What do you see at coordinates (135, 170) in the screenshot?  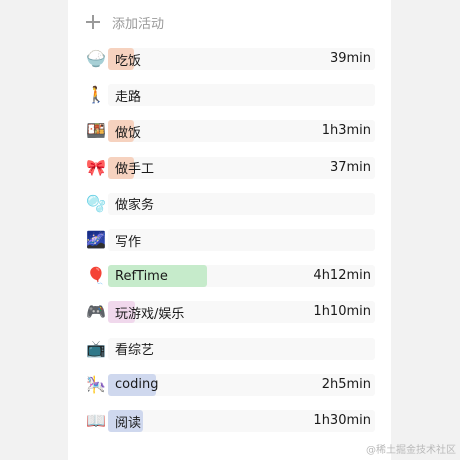 I see `activity-label: 做手工` at bounding box center [135, 170].